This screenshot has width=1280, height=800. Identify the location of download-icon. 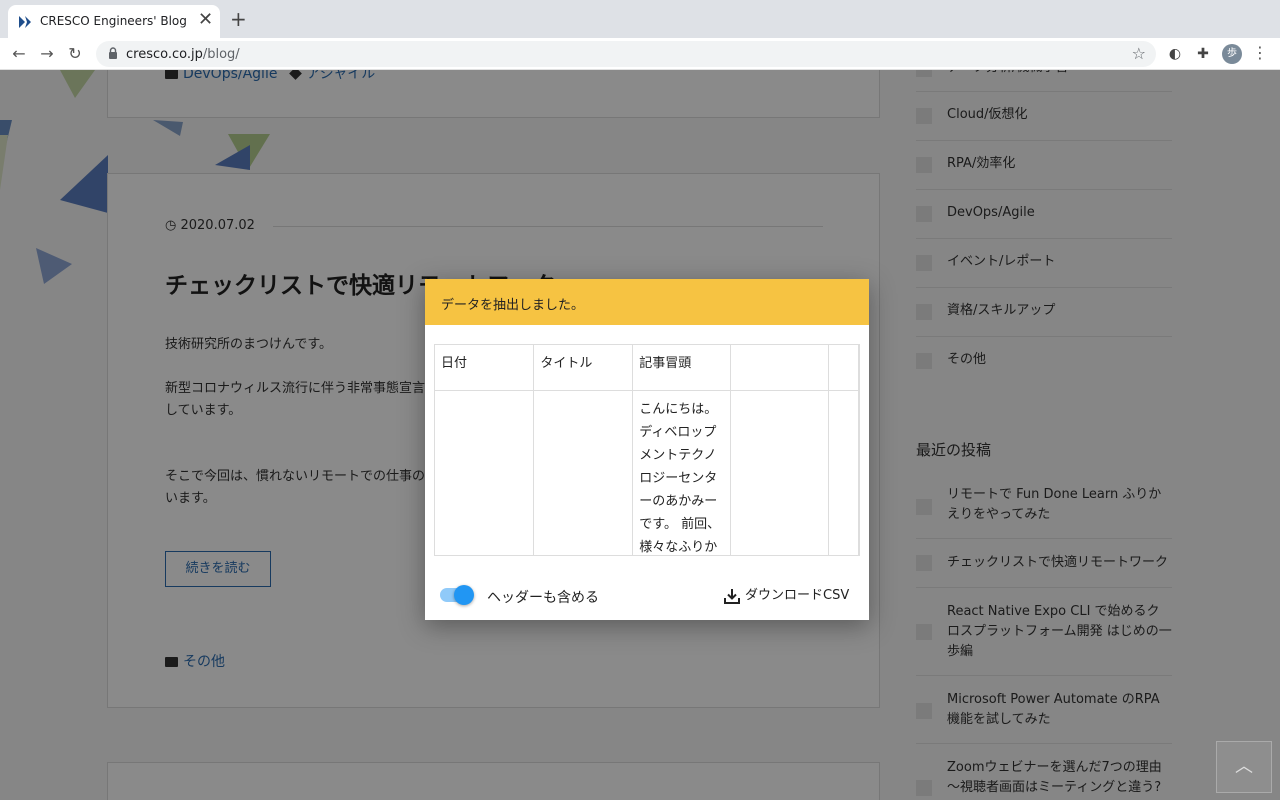
(732, 596).